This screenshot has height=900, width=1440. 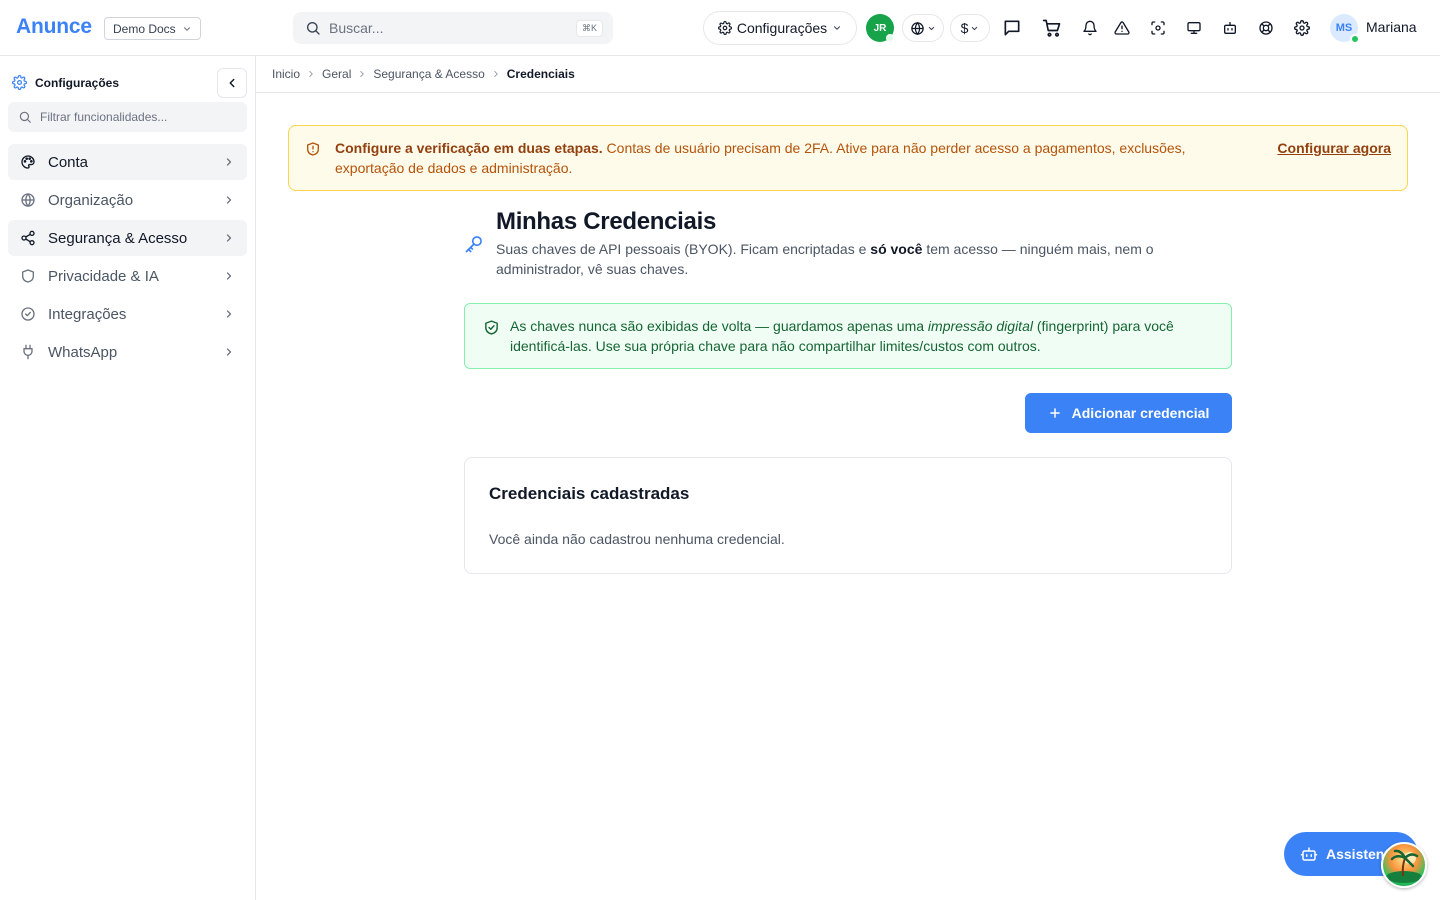 I want to click on breadcrumb-item-current: Credenciais, so click(x=540, y=74).